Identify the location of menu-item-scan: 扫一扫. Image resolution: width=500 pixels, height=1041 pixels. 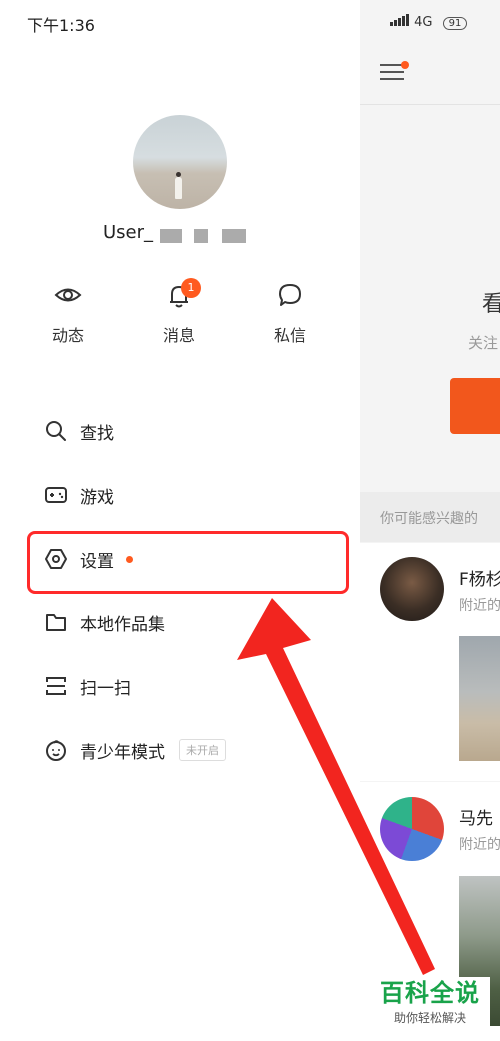
(87, 686).